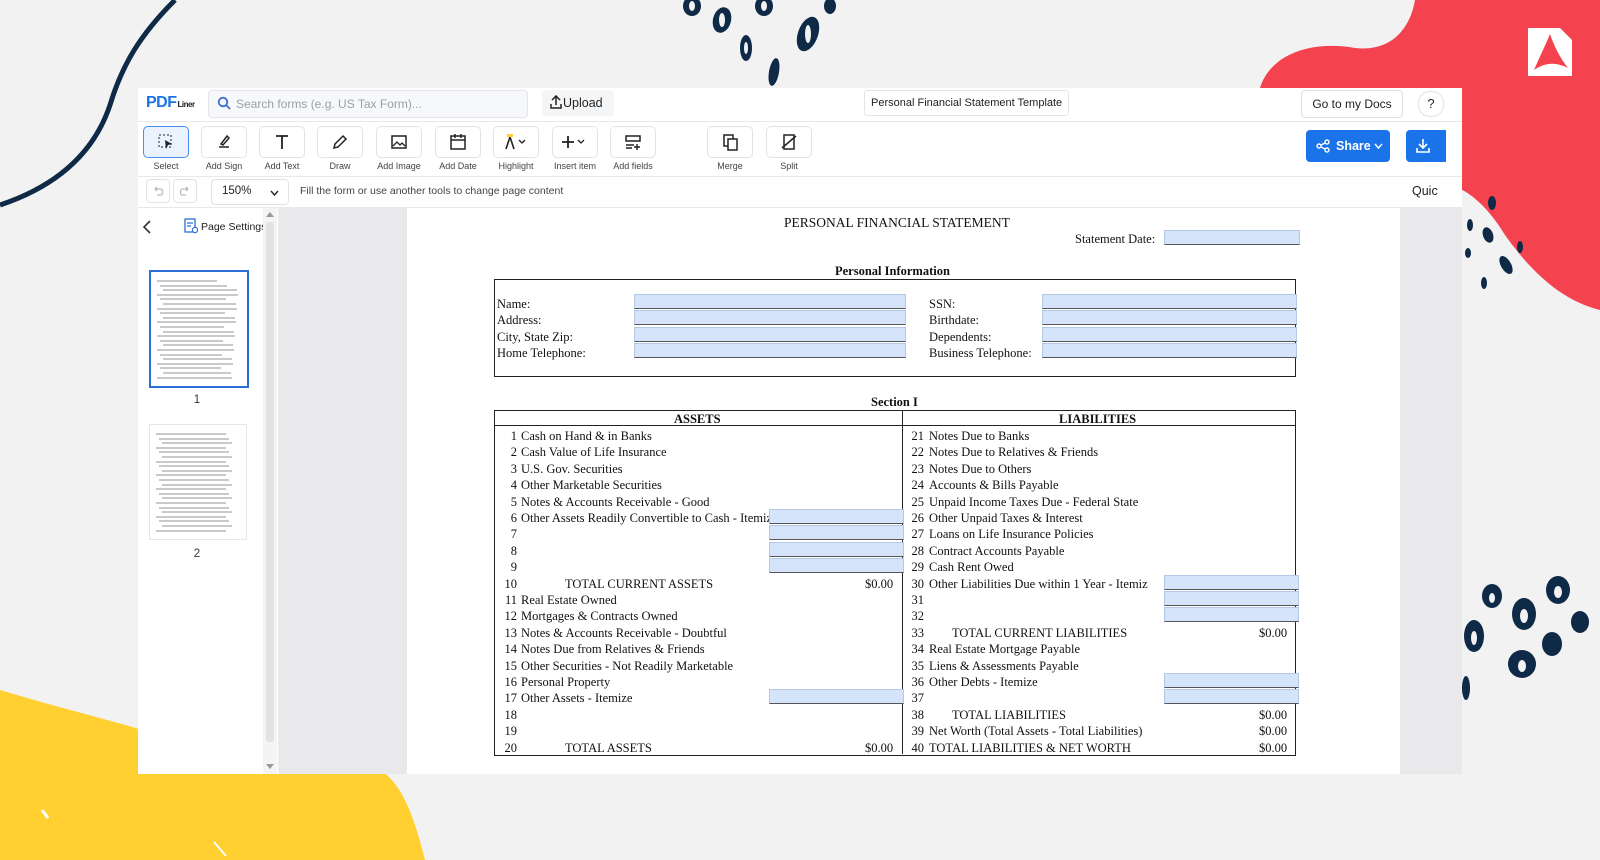  I want to click on tool-add-fields: Add fields, so click(633, 148).